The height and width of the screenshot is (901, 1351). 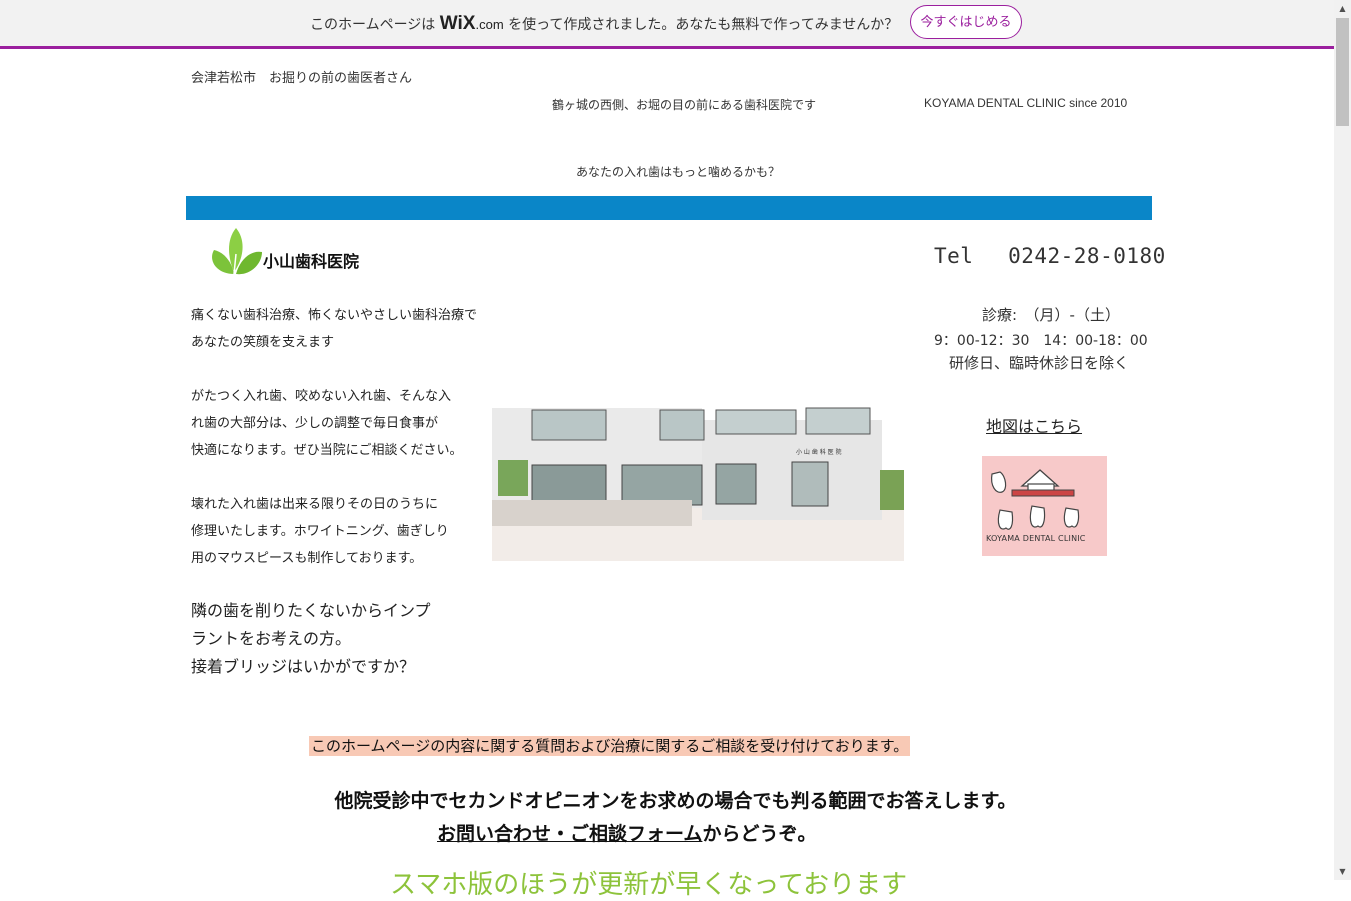 I want to click on clinic-building-photo: 小 山 歯 科 医 院, so click(x=698, y=455).